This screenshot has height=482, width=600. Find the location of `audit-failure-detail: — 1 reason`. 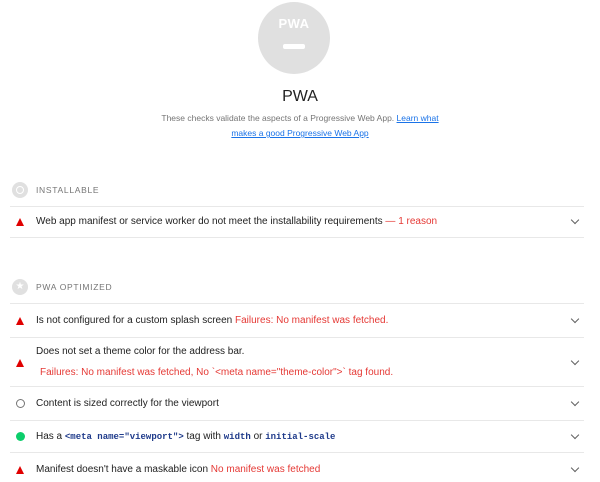

audit-failure-detail: — 1 reason is located at coordinates (411, 221).